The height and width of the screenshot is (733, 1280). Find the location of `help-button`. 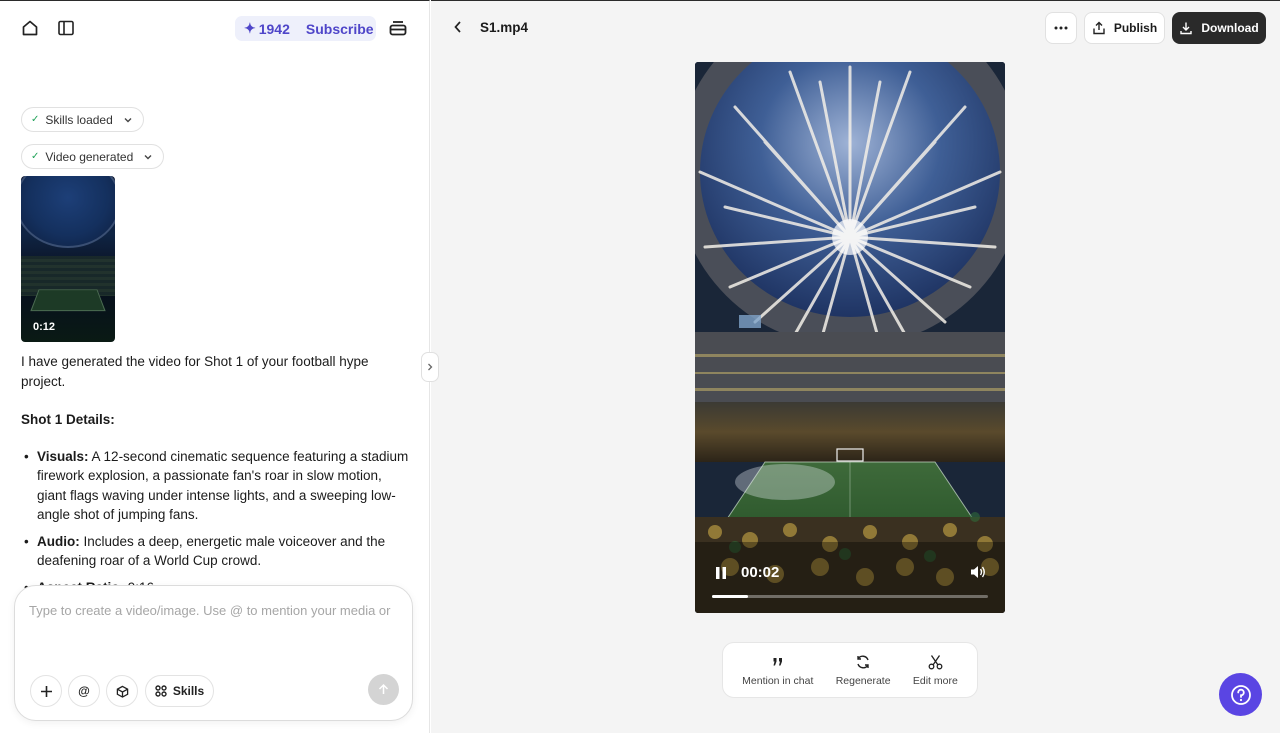

help-button is located at coordinates (1240, 694).